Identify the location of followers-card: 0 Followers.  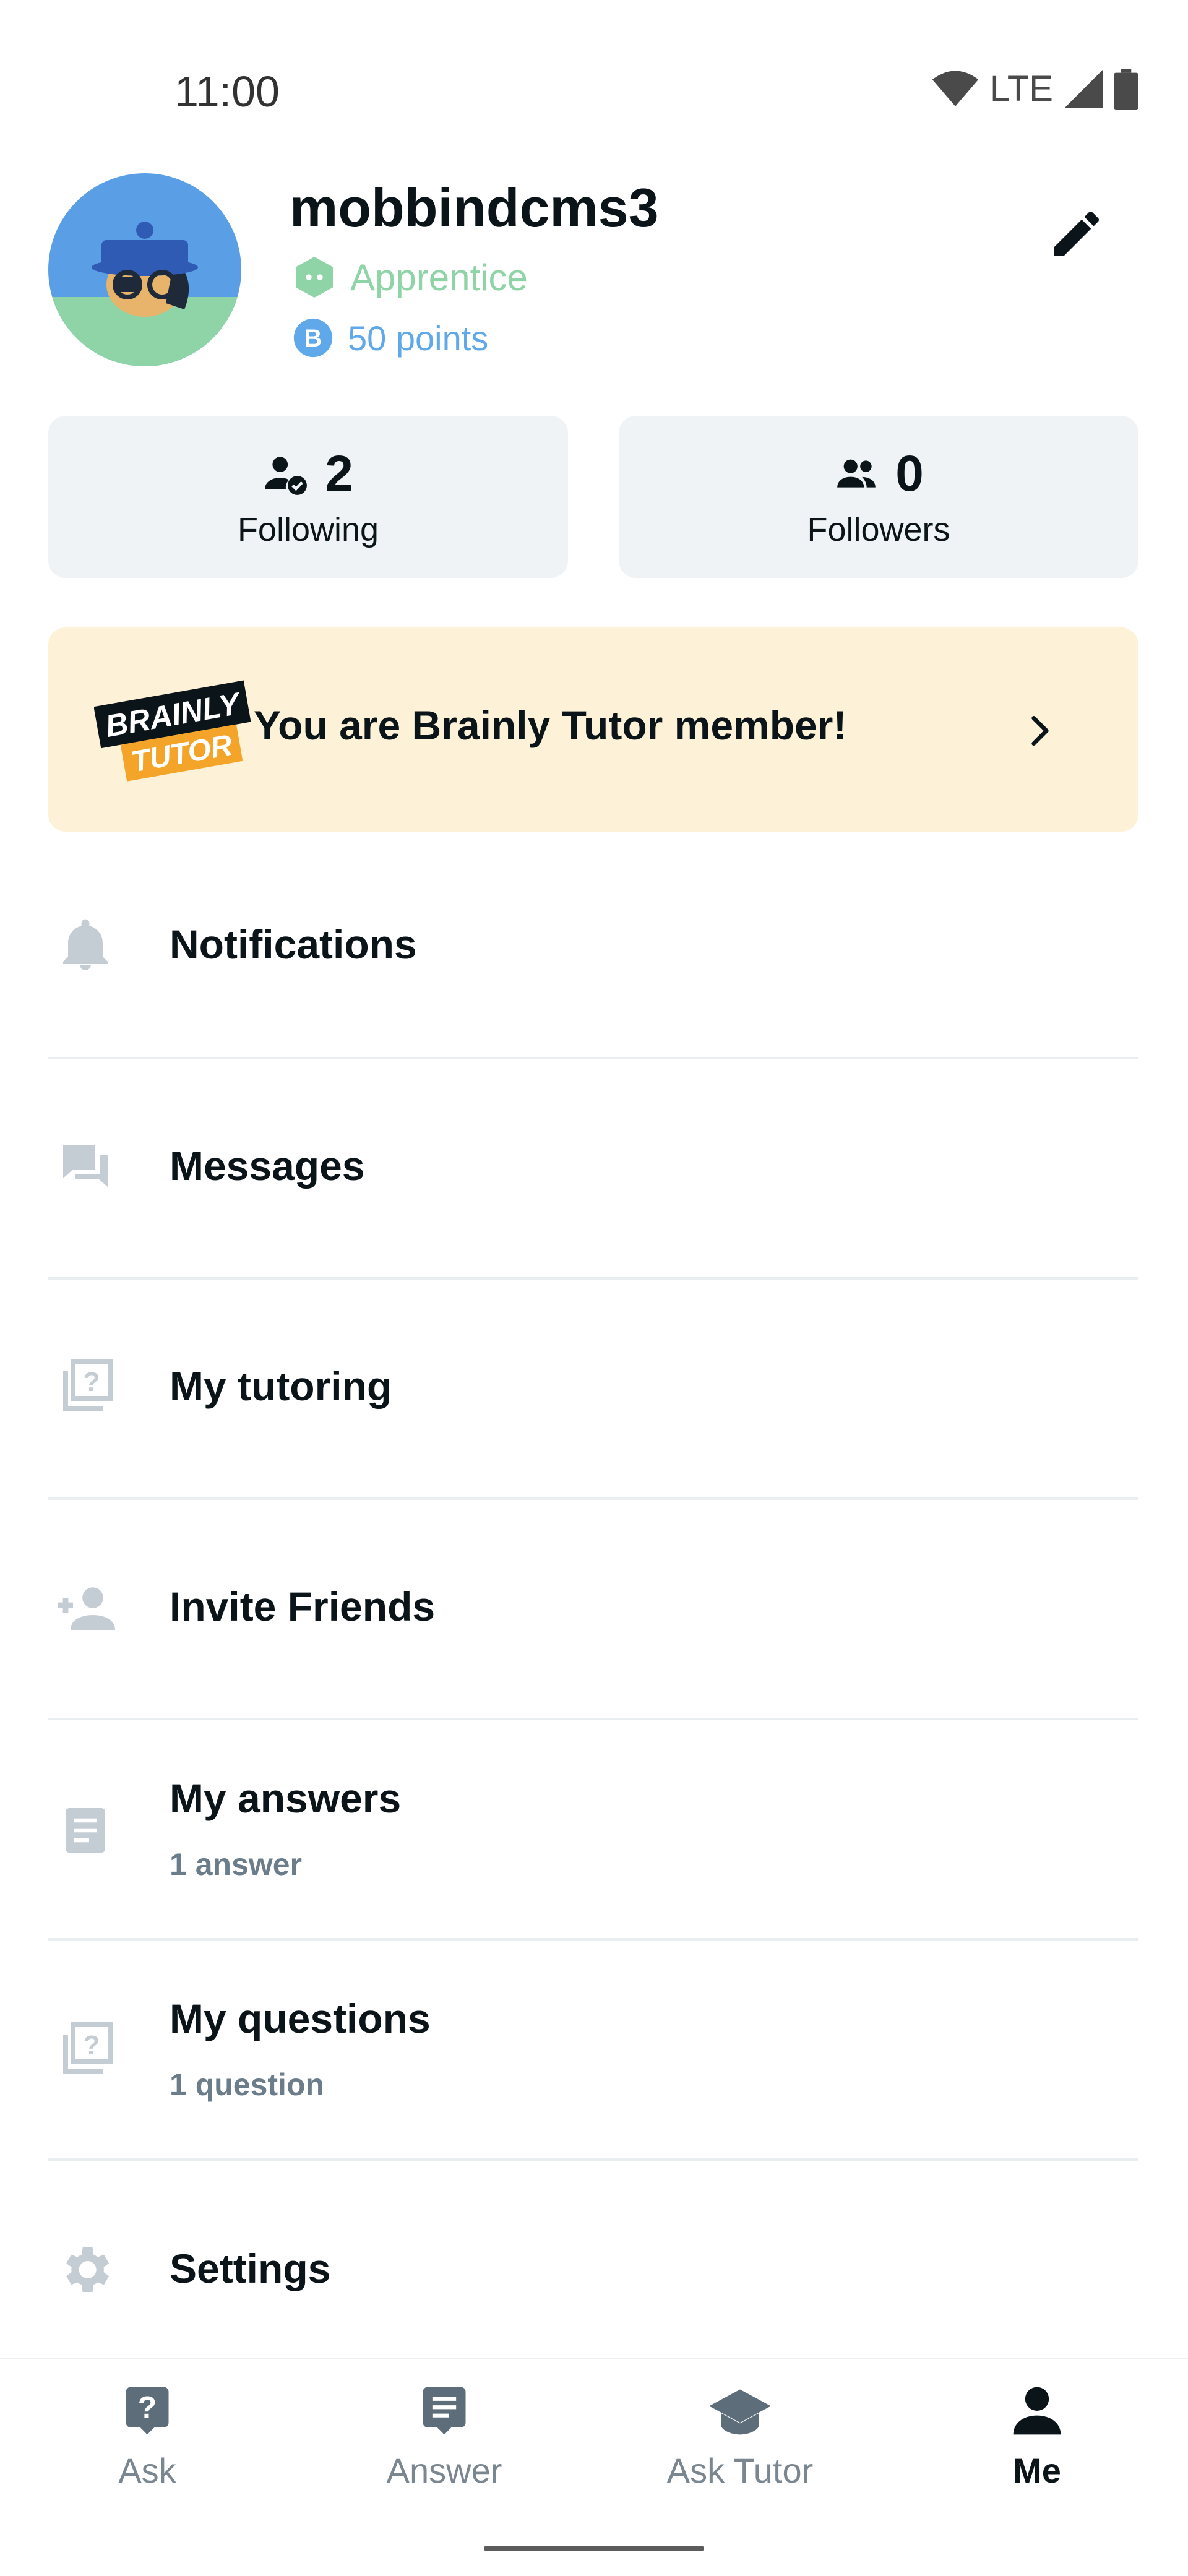
(878, 497).